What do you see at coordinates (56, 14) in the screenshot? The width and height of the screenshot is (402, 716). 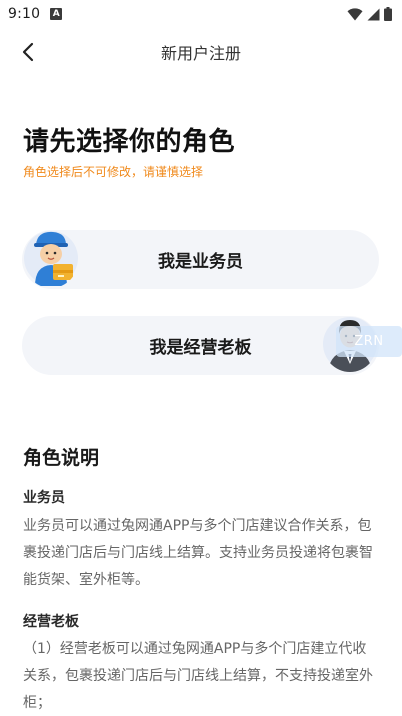 I see `a-icon: A` at bounding box center [56, 14].